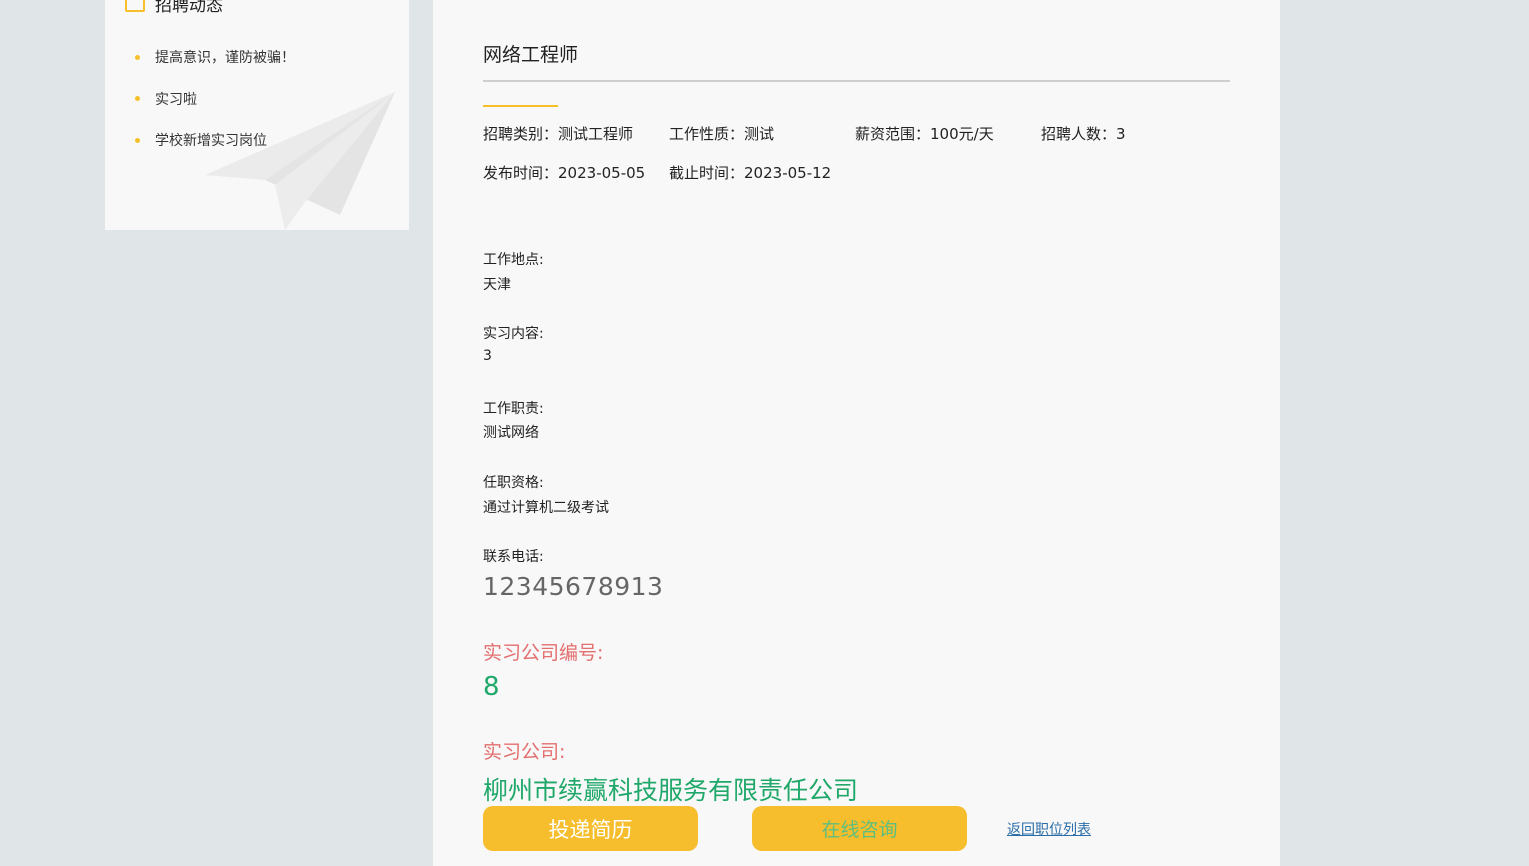  I want to click on nature-field: 工作性质：测试, so click(721, 133).